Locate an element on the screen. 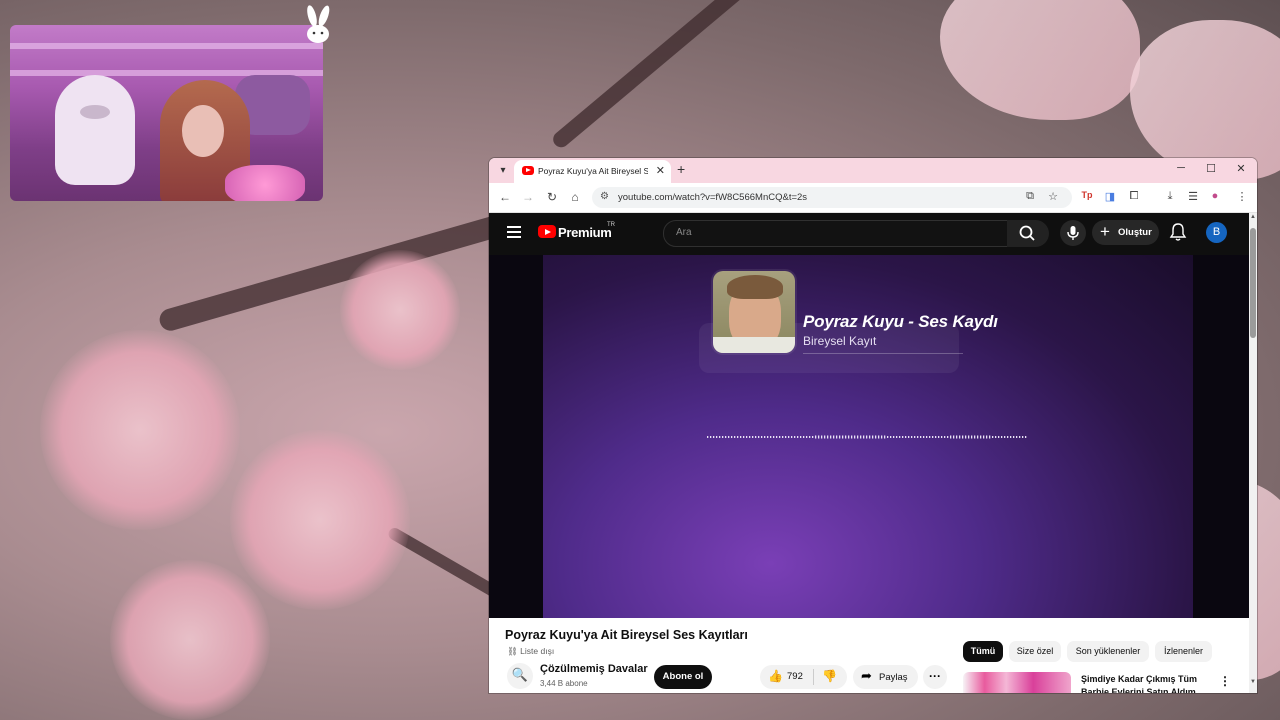 Image resolution: width=1280 pixels, height=720 pixels. chip-for-you: Size özel is located at coordinates (1035, 651).